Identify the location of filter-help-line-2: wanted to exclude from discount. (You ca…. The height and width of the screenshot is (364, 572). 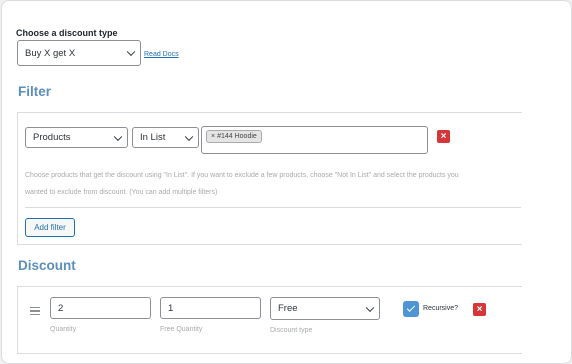
(121, 192).